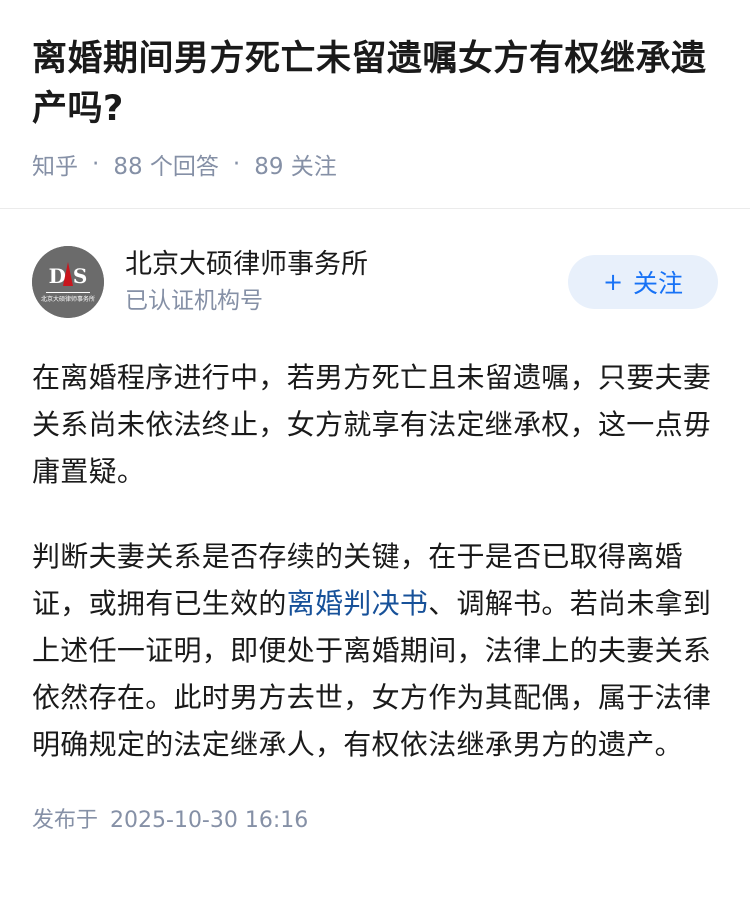 The height and width of the screenshot is (910, 750). Describe the element at coordinates (375, 164) in the screenshot. I see `question-meta: 知乎 · 88 个回答 · 89 关注` at that location.